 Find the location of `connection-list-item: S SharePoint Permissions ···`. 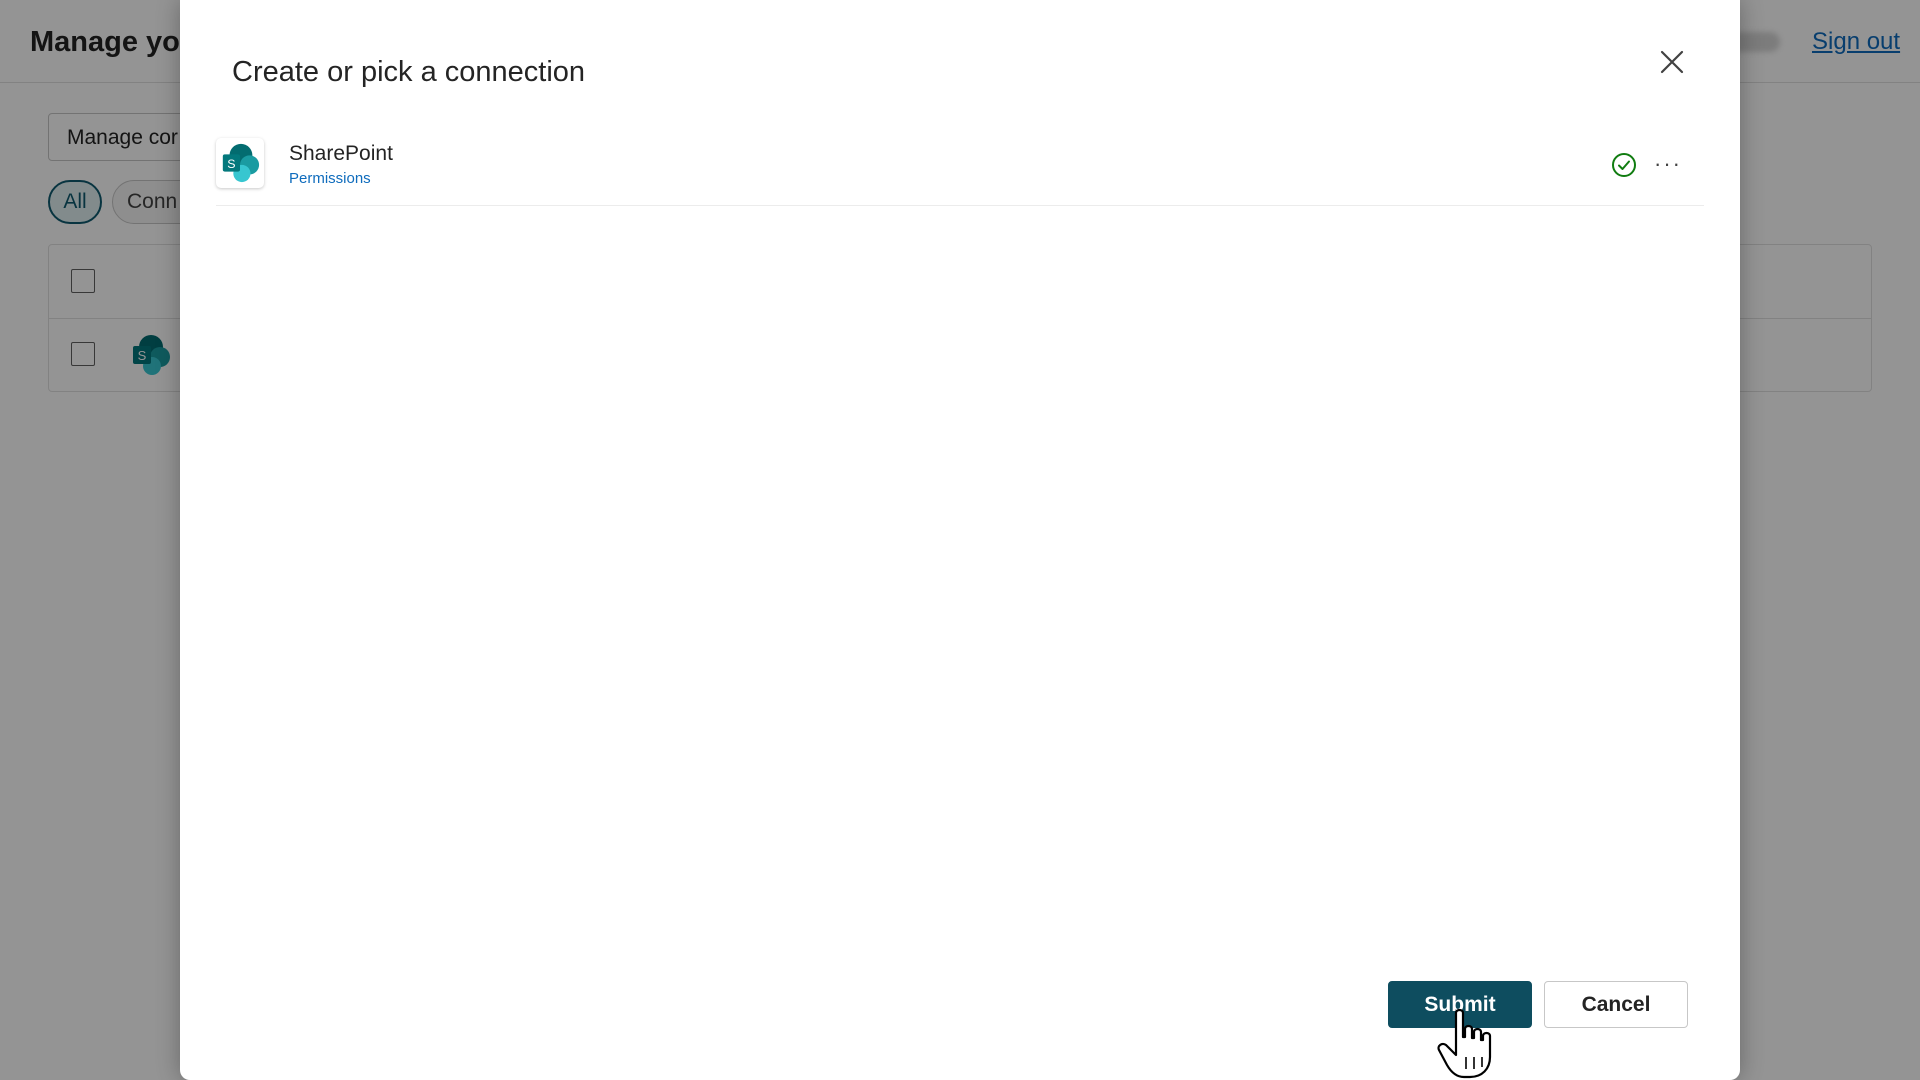

connection-list-item: S SharePoint Permissions ··· is located at coordinates (960, 170).